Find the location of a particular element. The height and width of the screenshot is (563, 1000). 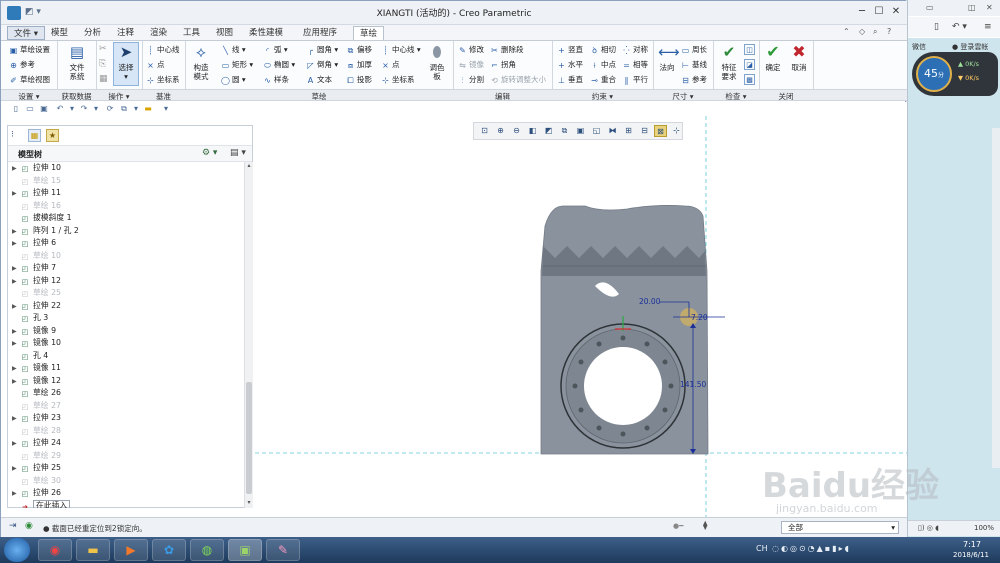

cancel-button: ✖ 取消 is located at coordinates (799, 58).